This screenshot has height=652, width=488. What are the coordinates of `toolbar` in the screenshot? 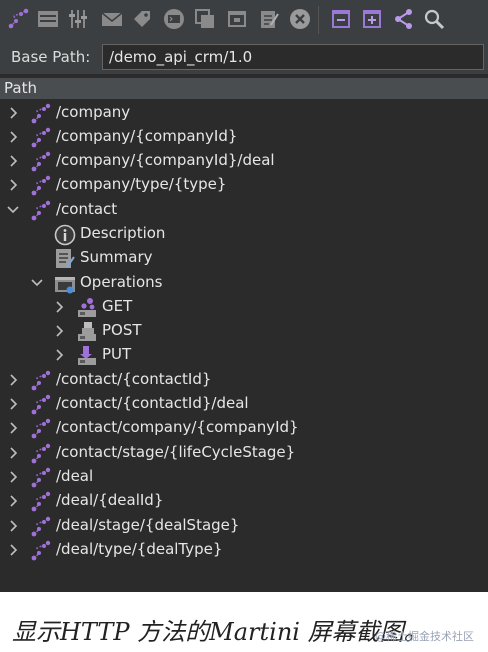 It's located at (244, 20).